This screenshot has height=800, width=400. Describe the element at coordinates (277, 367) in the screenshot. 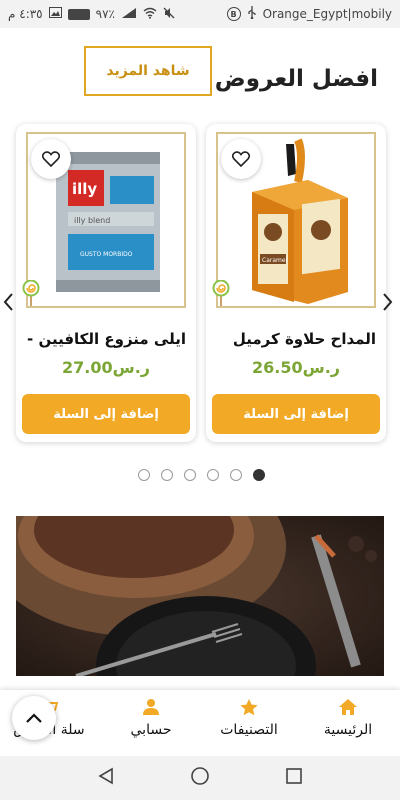

I see `price-value: 26.50` at that location.